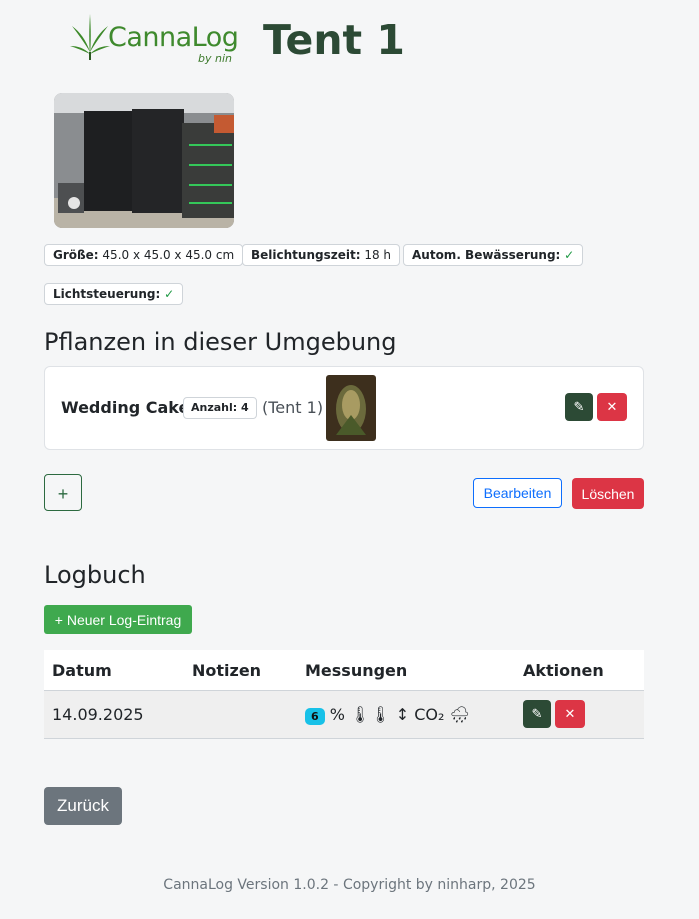  Describe the element at coordinates (169, 294) in the screenshot. I see `light-control-check-icon: ✓` at that location.